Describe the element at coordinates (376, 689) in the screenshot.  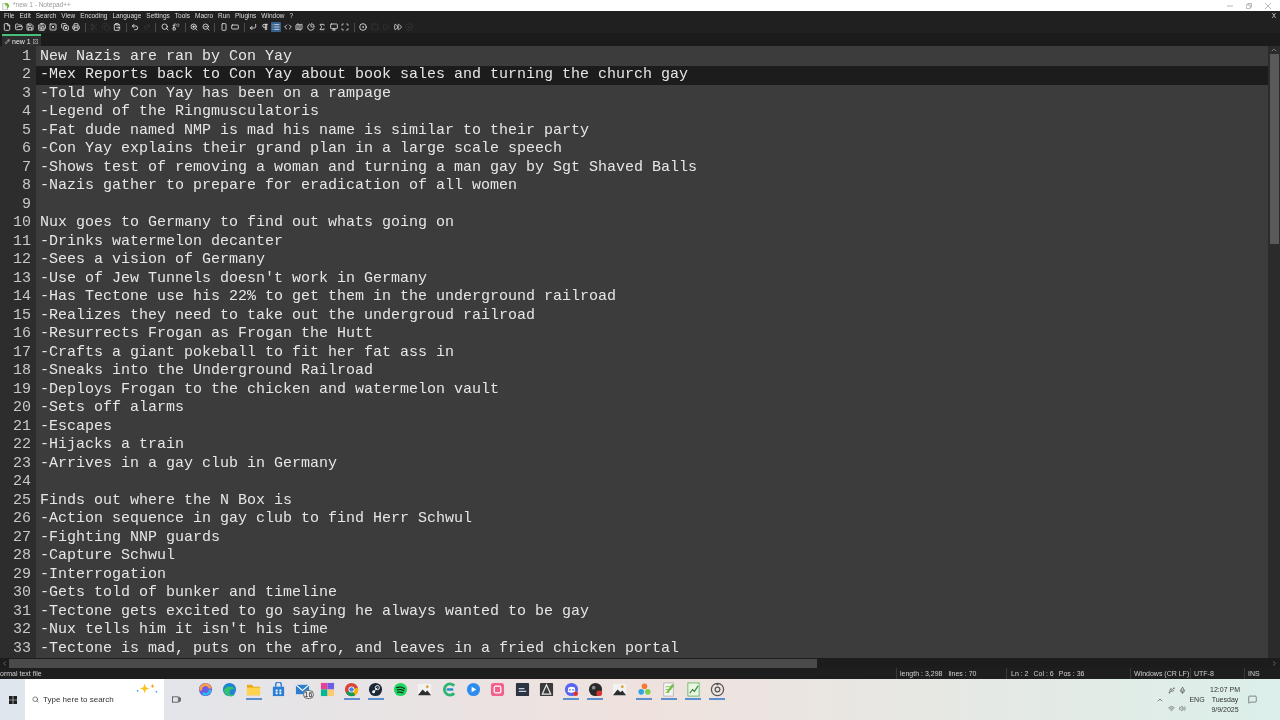
I see `linked-circles-icon` at that location.